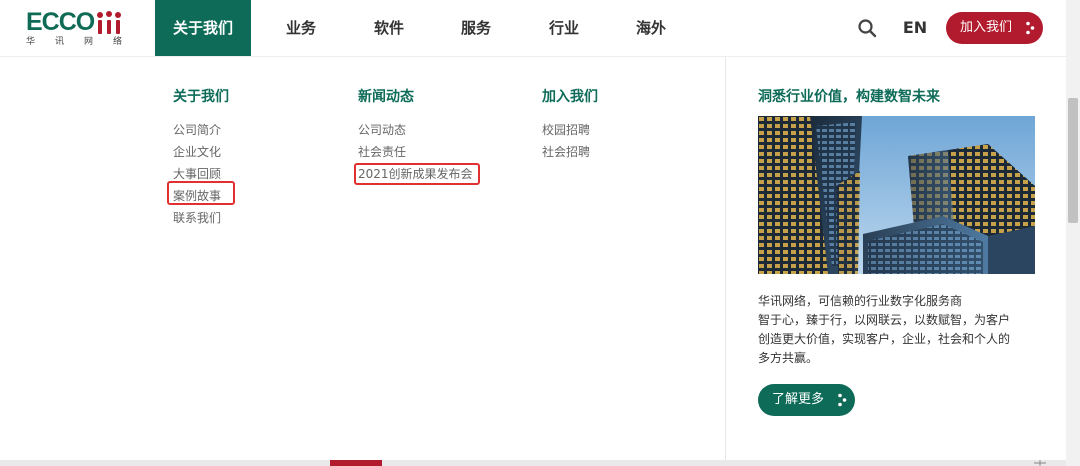 Image resolution: width=1080 pixels, height=466 pixels. I want to click on scrollbar-thumb, so click(1073, 160).